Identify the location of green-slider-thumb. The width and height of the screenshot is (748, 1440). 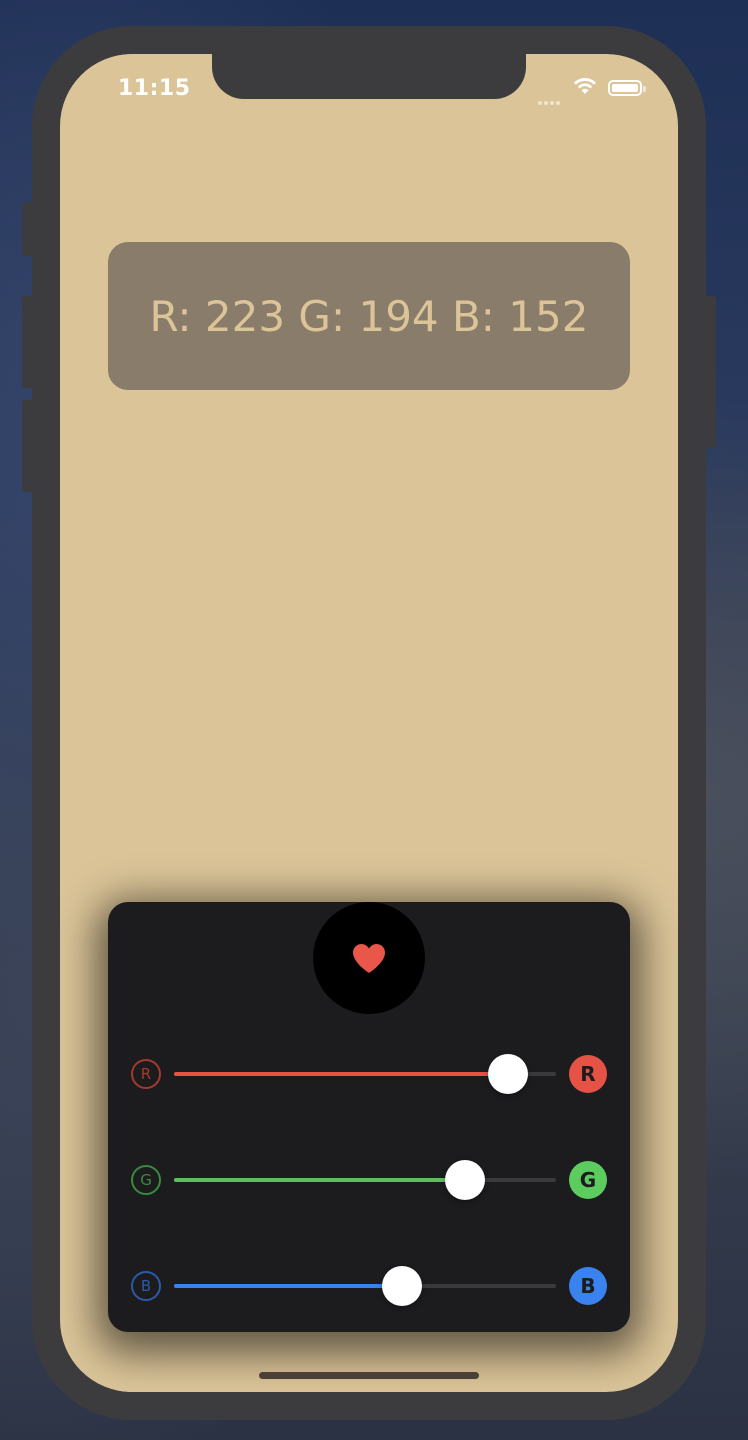
(464, 1180).